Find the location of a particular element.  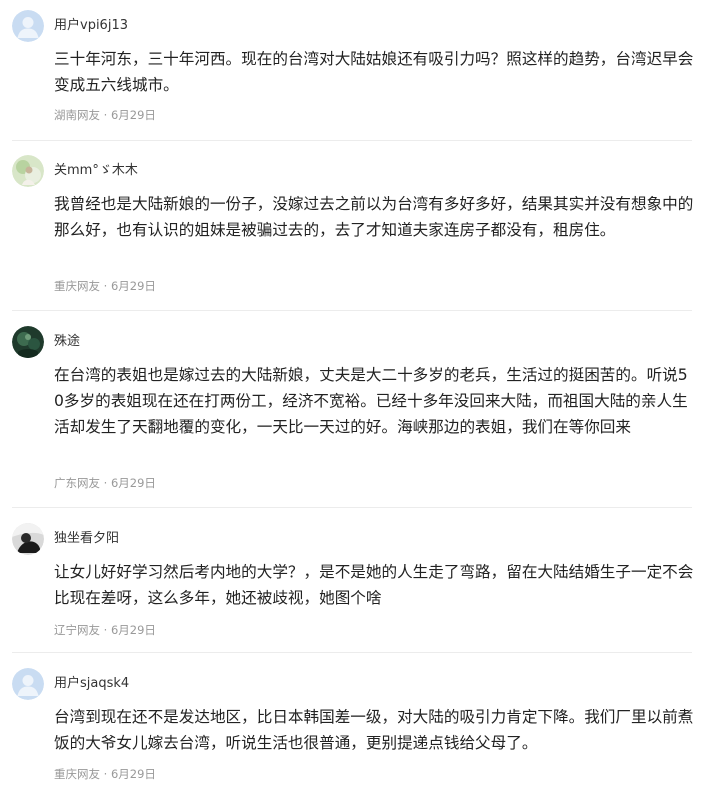

comment-location: 湖南网友 is located at coordinates (77, 115).